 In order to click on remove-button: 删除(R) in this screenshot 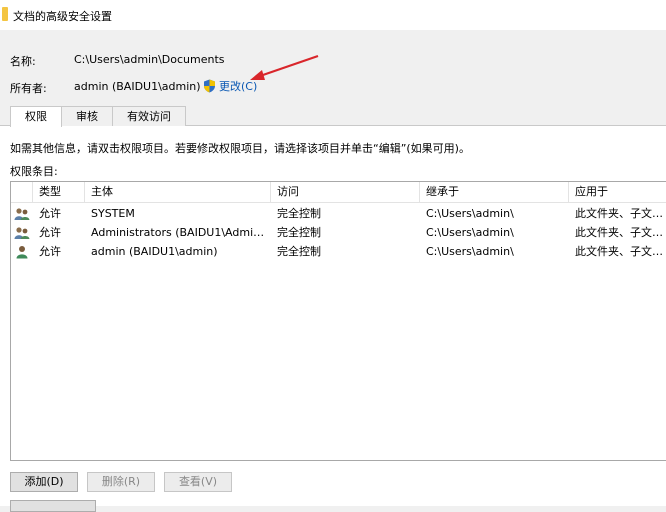, I will do `click(121, 482)`.